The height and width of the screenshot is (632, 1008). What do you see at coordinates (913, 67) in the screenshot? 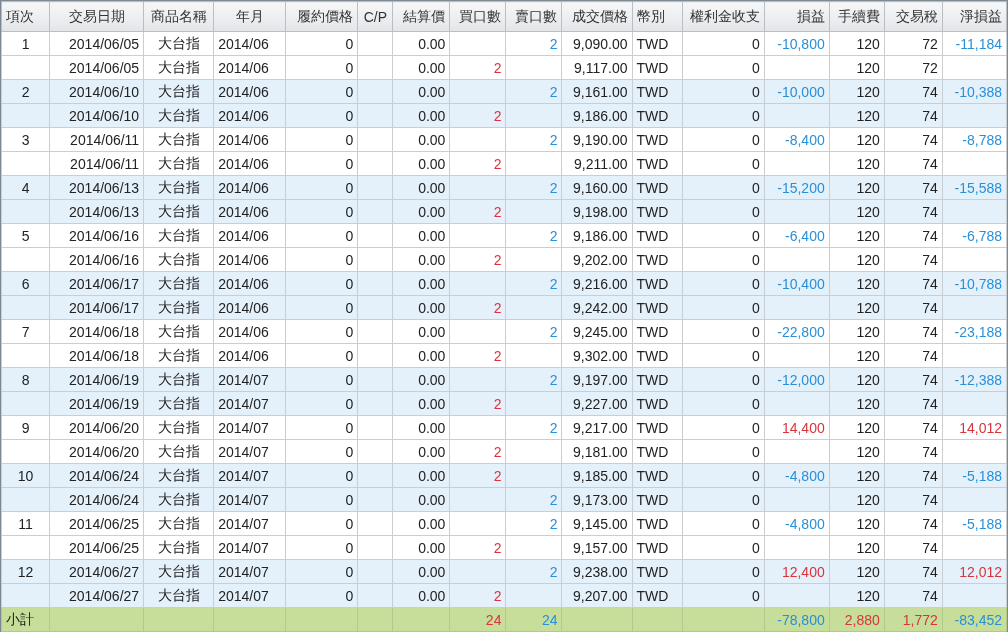
I see `table-cell: 72` at bounding box center [913, 67].